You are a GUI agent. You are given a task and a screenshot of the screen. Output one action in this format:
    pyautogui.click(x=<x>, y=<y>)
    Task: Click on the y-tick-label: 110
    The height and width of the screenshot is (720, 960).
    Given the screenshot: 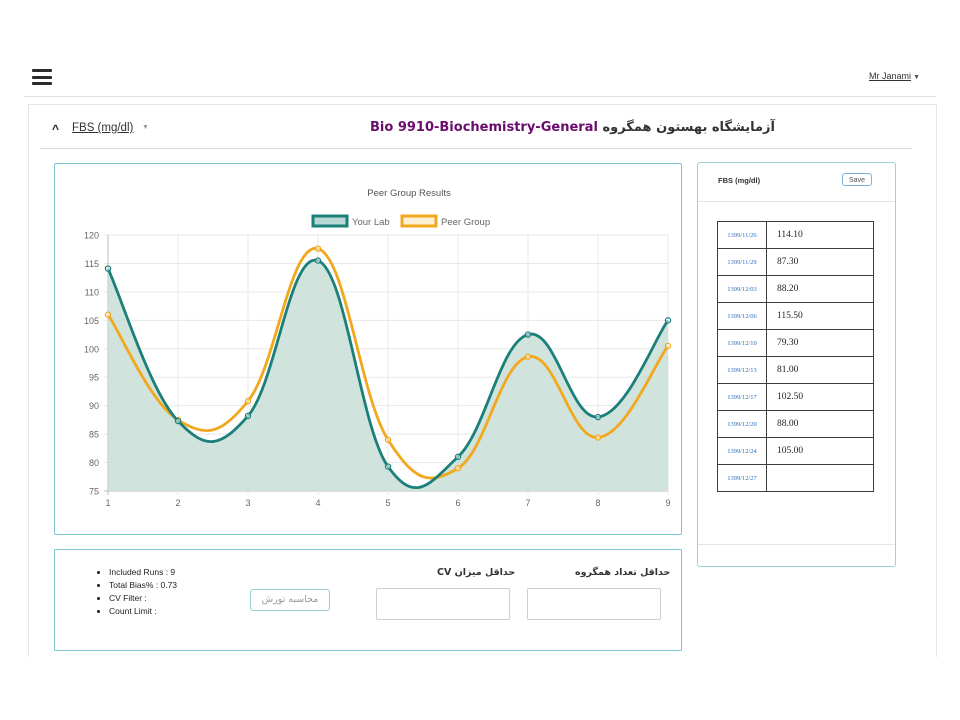 What is the action you would take?
    pyautogui.click(x=92, y=292)
    